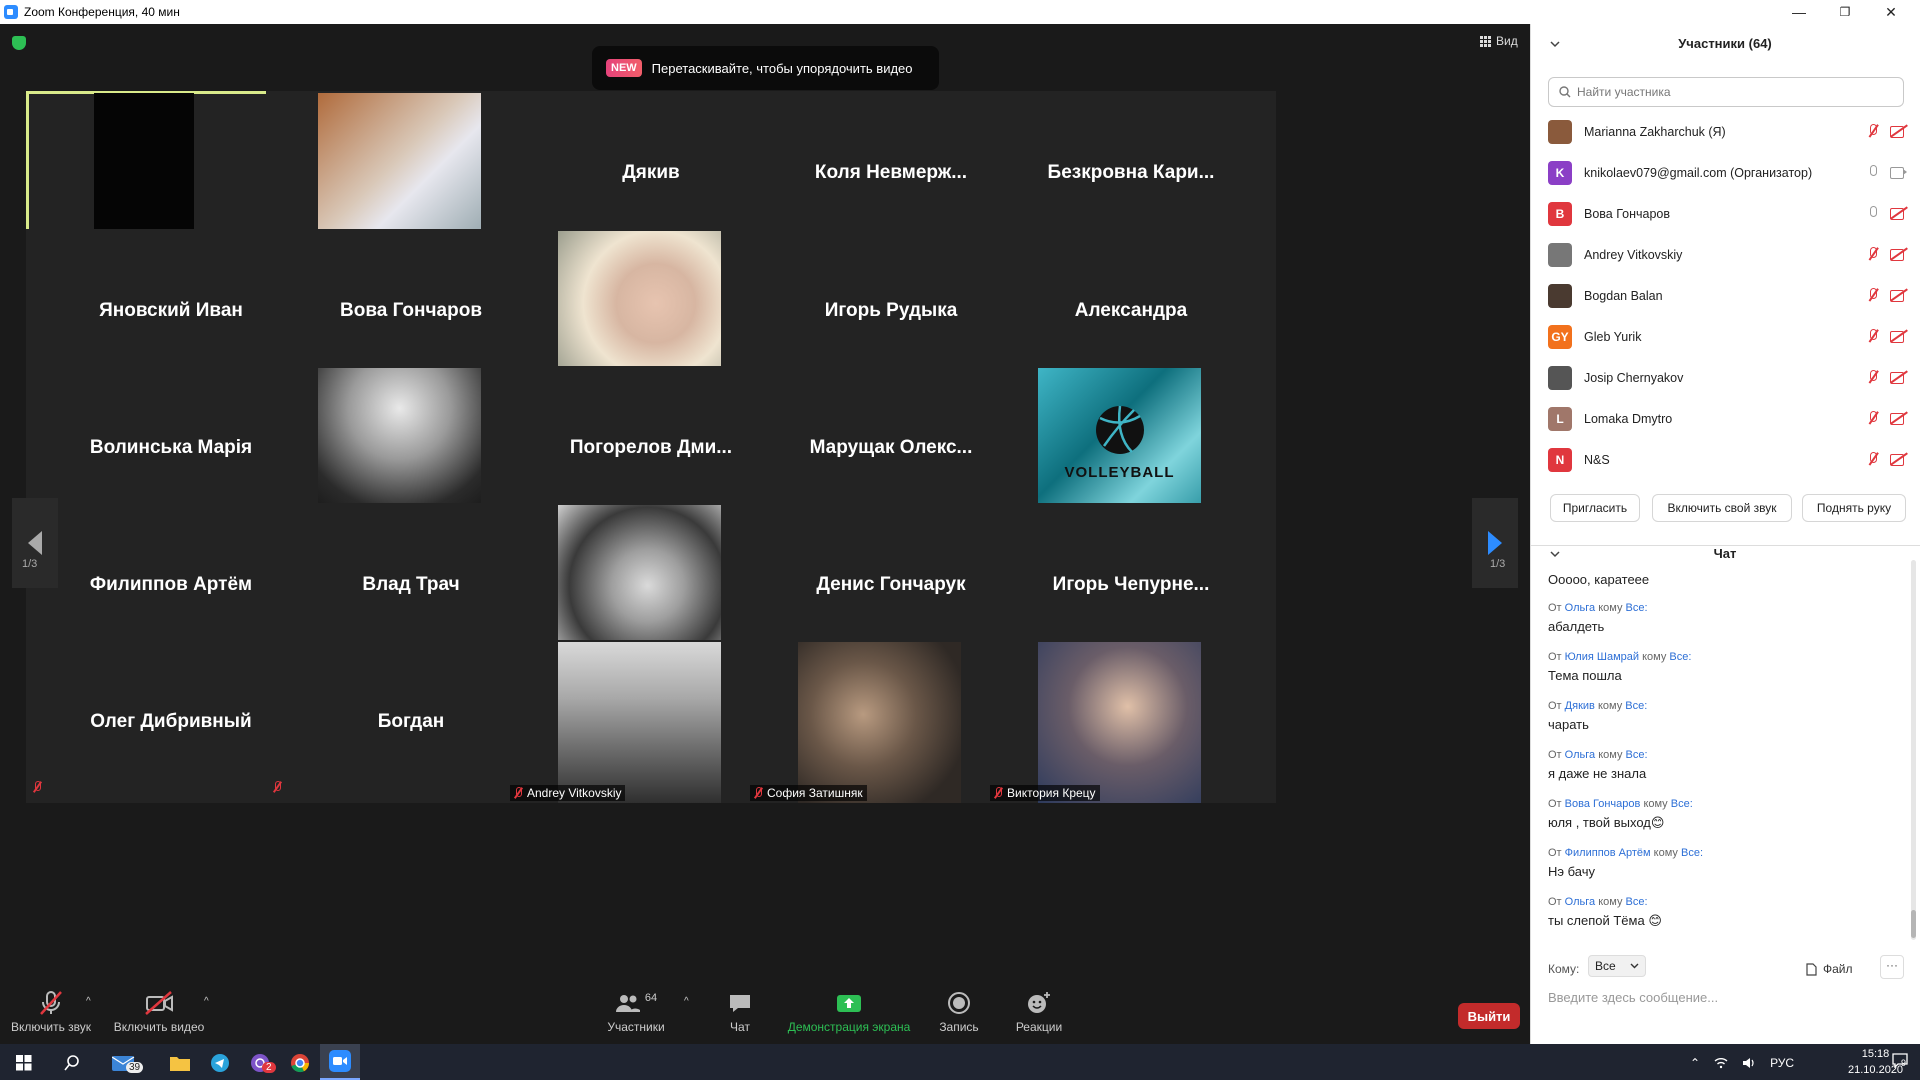 Image resolution: width=1920 pixels, height=1080 pixels. I want to click on zoom-taskbar-button, so click(340, 1062).